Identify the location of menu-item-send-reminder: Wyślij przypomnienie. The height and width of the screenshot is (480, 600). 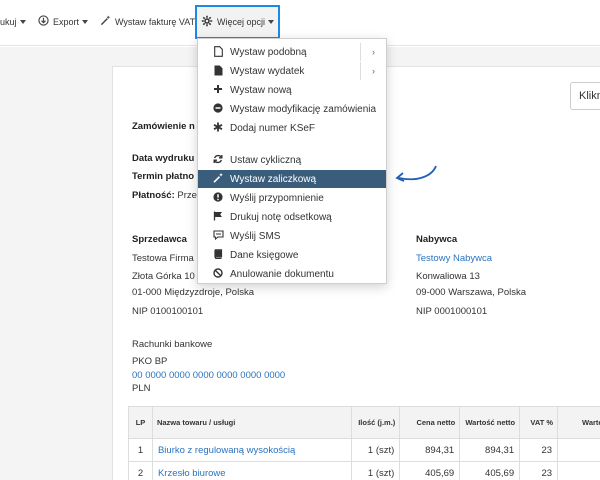
(292, 198).